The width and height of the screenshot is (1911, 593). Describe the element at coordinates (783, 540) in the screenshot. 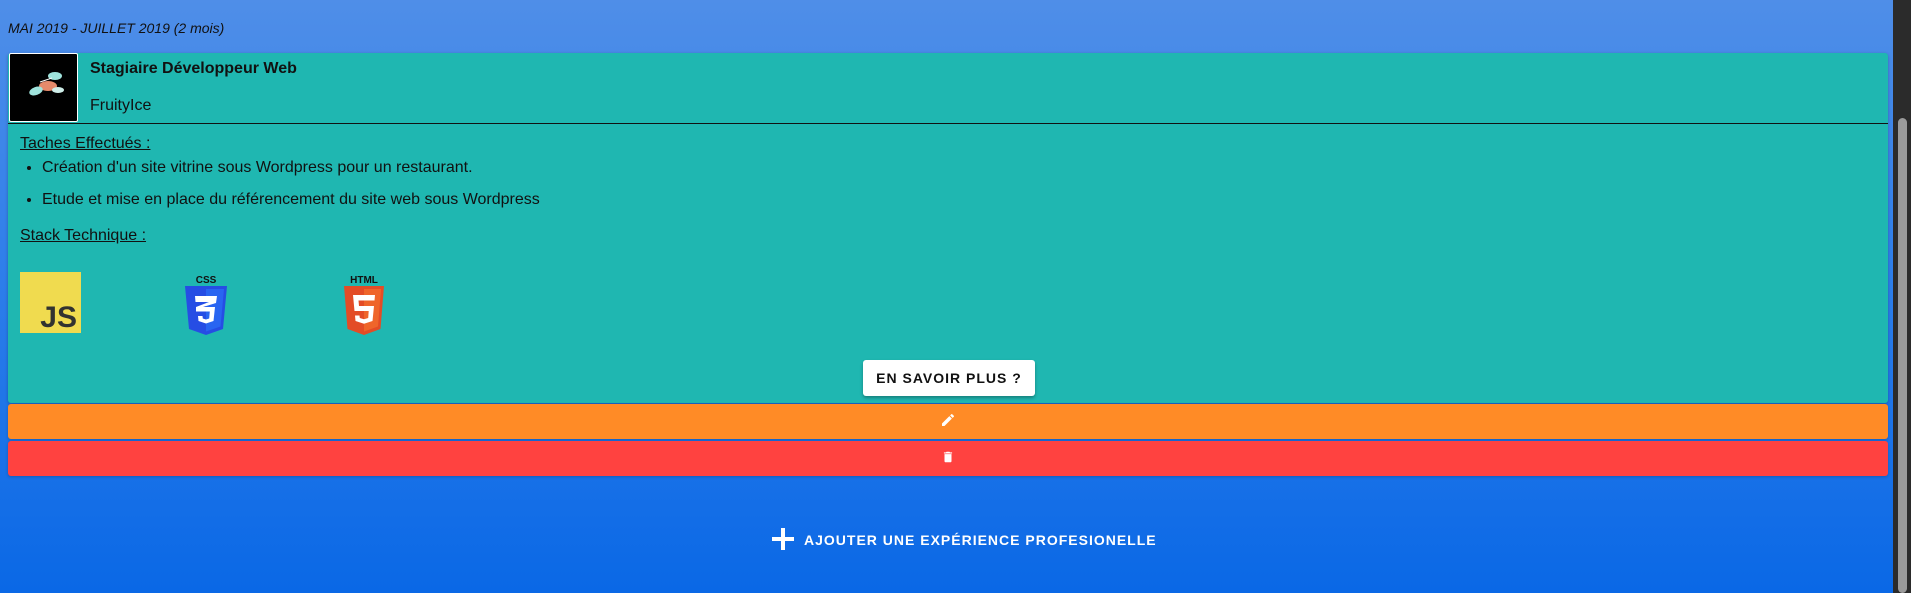

I see `plus-icon` at that location.